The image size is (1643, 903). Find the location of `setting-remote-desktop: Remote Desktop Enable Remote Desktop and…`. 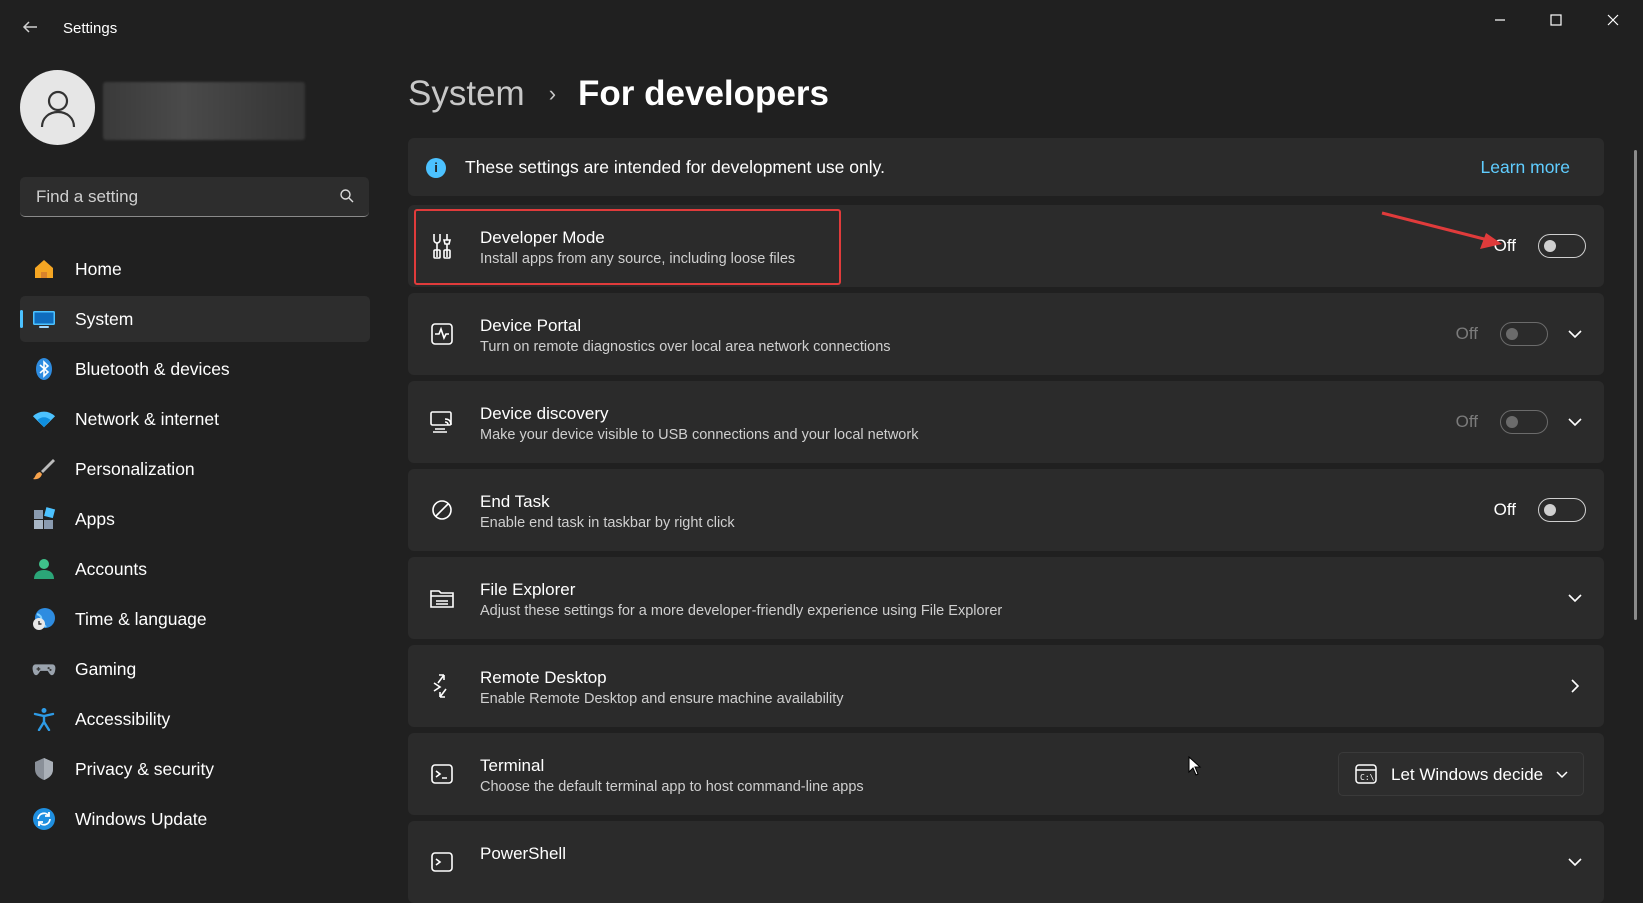

setting-remote-desktop: Remote Desktop Enable Remote Desktop and… is located at coordinates (1006, 686).